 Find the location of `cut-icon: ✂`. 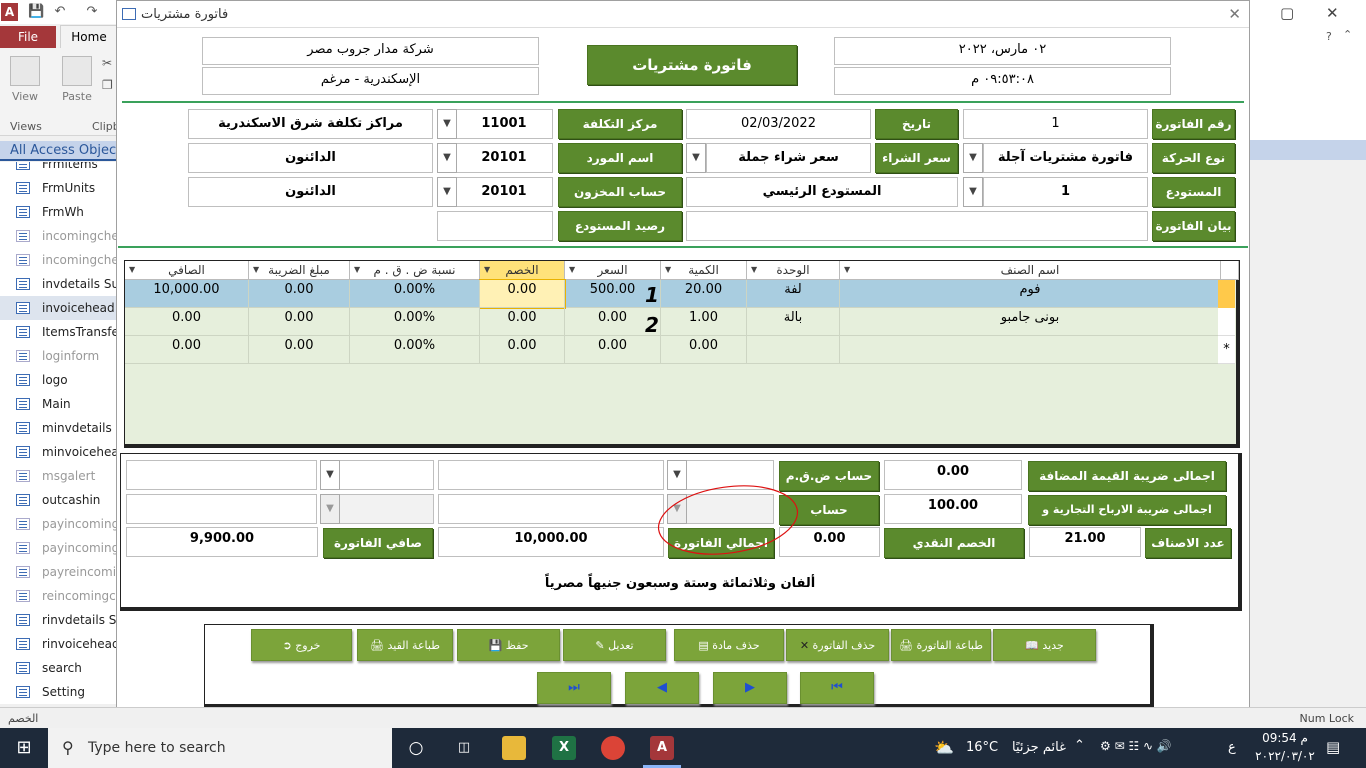

cut-icon: ✂ is located at coordinates (107, 63).